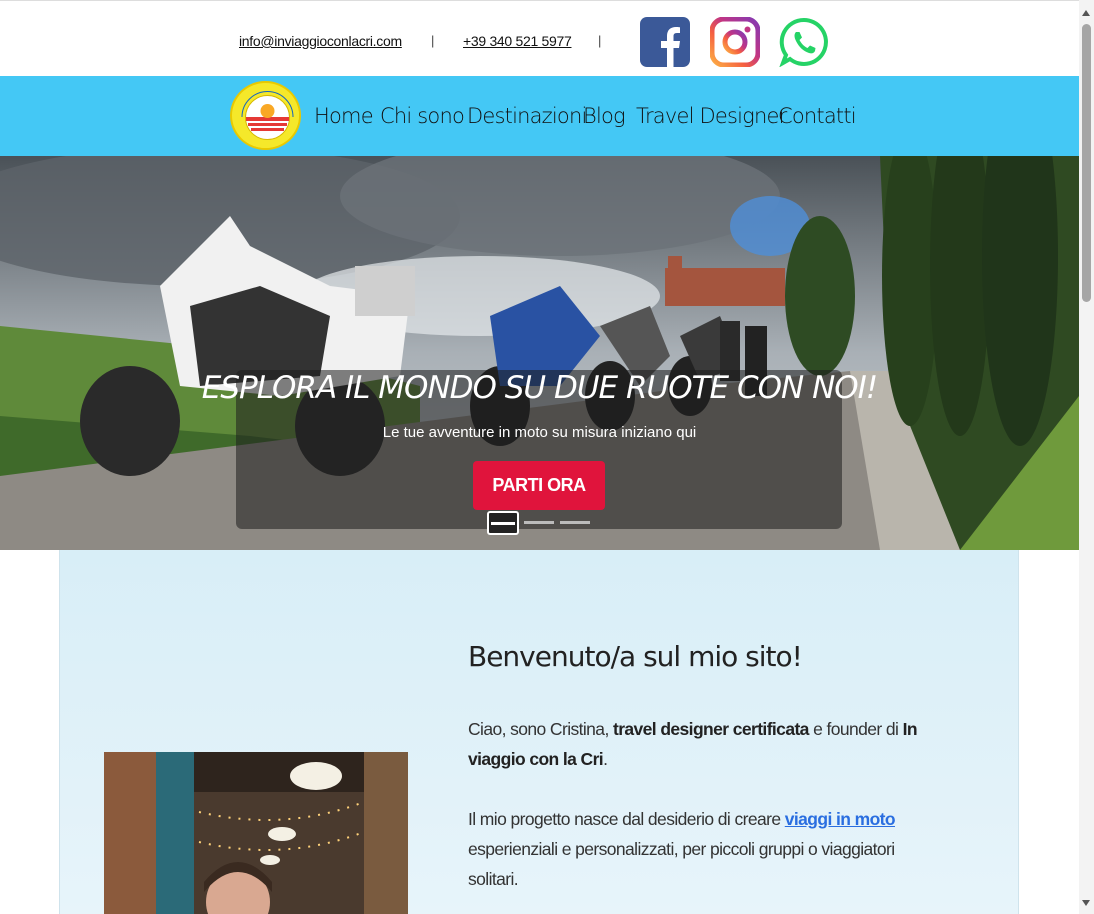 Image resolution: width=1094 pixels, height=914 pixels. I want to click on nav-destinazioni: Destinazioni, so click(527, 116).